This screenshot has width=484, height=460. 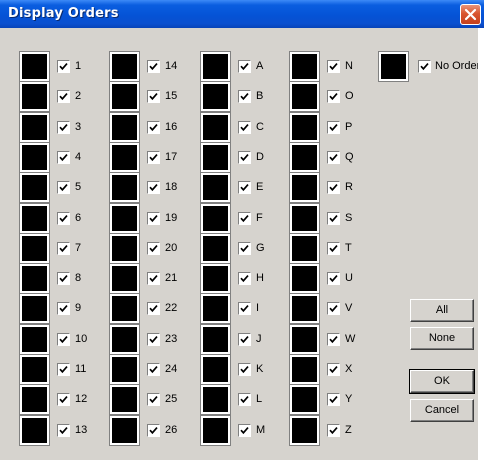 What do you see at coordinates (442, 410) in the screenshot?
I see `cancel-button: Cancel` at bounding box center [442, 410].